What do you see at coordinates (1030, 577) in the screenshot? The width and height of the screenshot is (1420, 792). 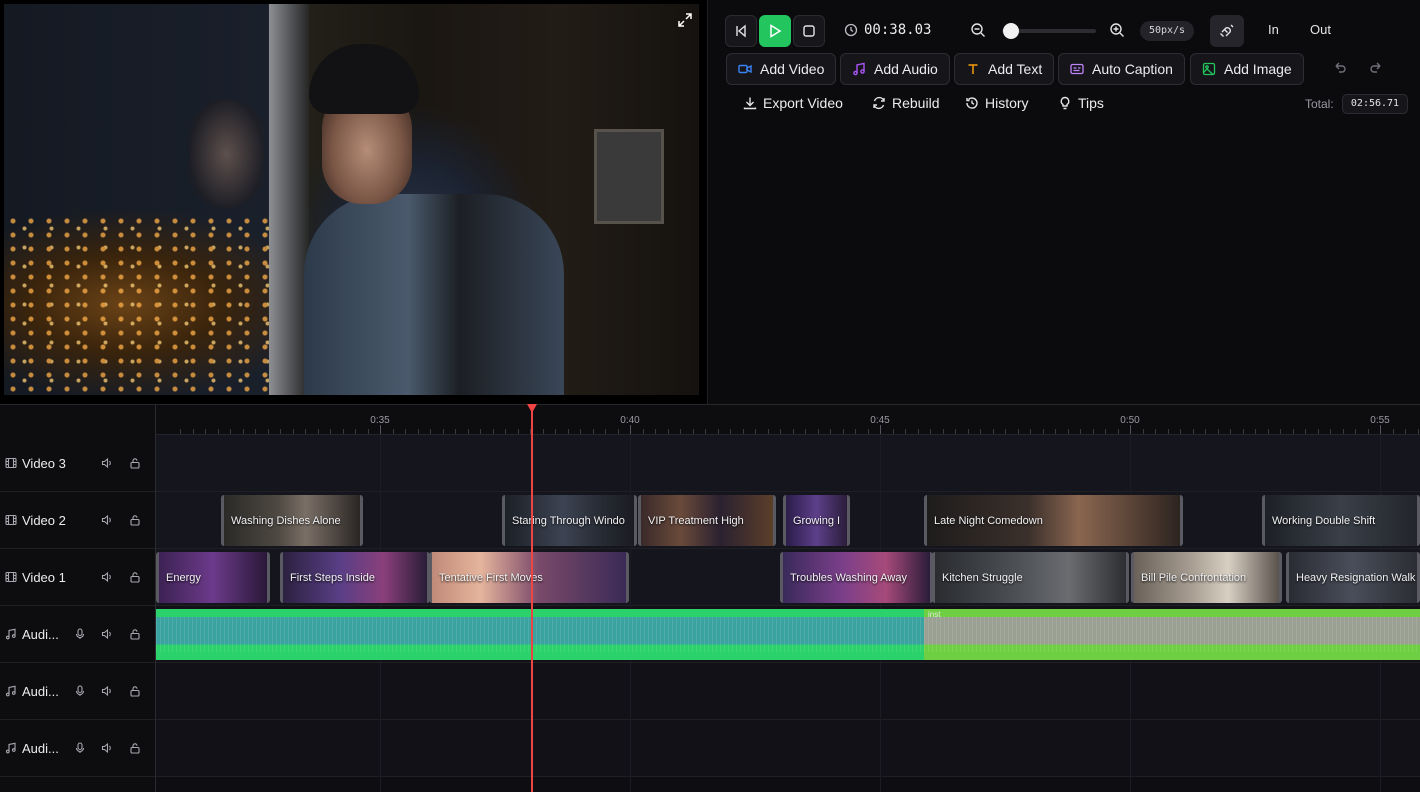 I see `video-clip: Kitchen Struggle` at bounding box center [1030, 577].